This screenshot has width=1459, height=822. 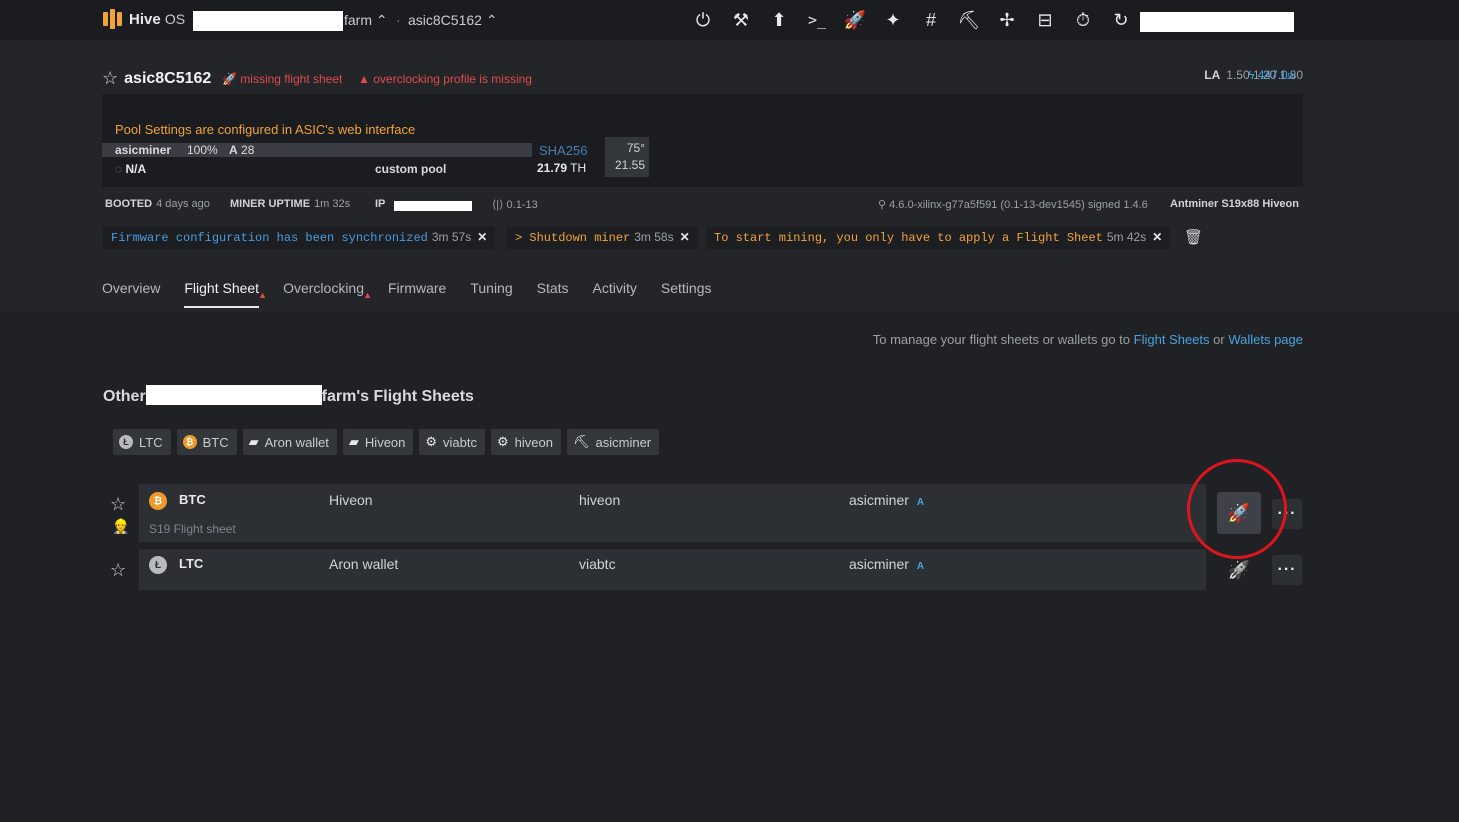 What do you see at coordinates (417, 294) in the screenshot?
I see `tab-firmware: Firmware` at bounding box center [417, 294].